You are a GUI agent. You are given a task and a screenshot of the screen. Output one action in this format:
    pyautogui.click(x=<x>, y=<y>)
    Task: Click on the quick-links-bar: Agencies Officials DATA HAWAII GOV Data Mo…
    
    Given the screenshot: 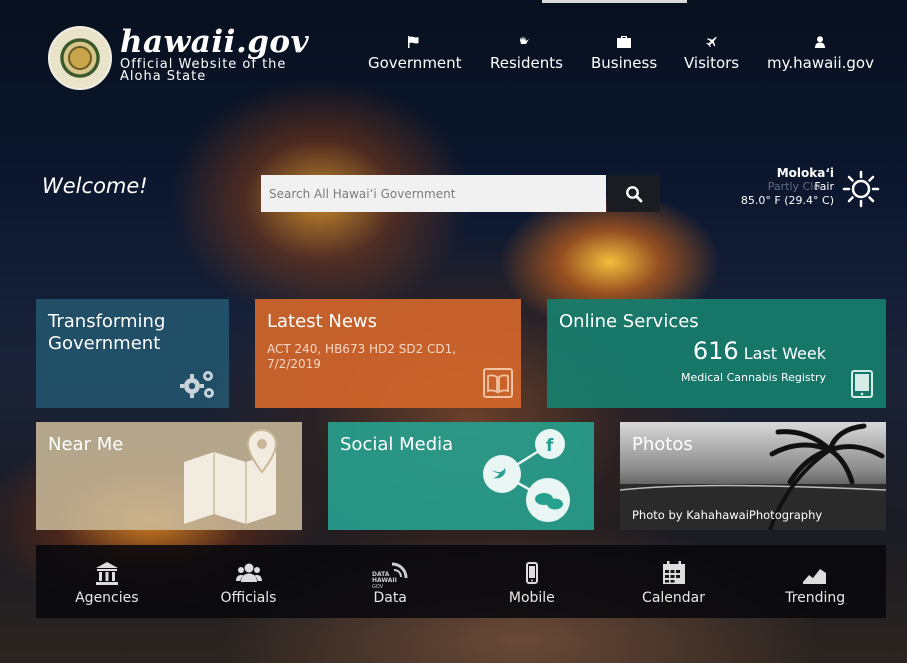 What is the action you would take?
    pyautogui.click(x=461, y=581)
    